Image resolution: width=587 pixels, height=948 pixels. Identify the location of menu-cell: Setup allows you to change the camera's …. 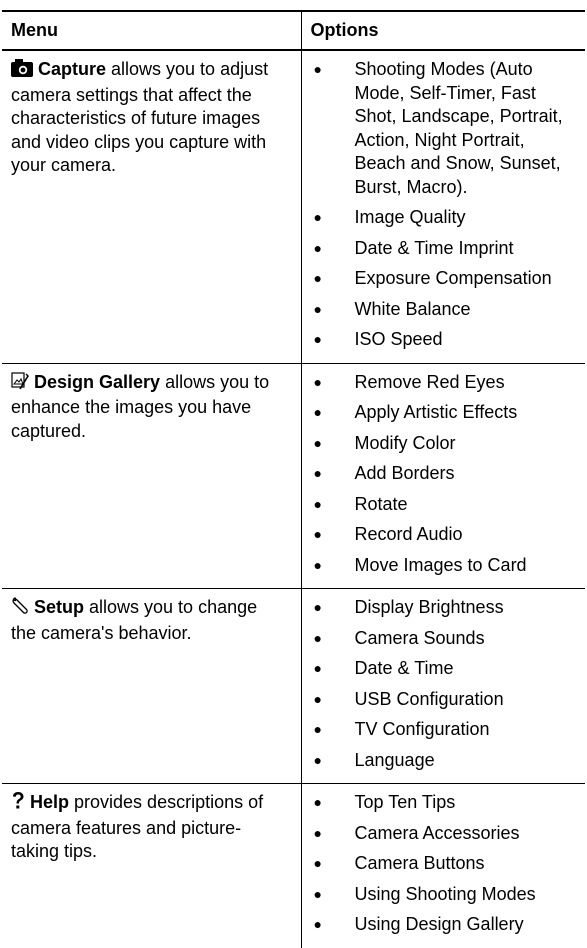
(151, 686).